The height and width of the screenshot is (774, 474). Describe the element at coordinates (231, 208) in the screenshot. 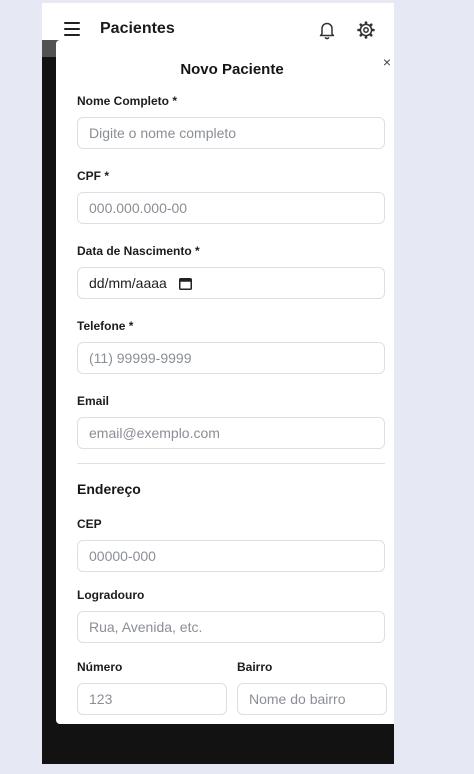

I see `cpf-input` at that location.